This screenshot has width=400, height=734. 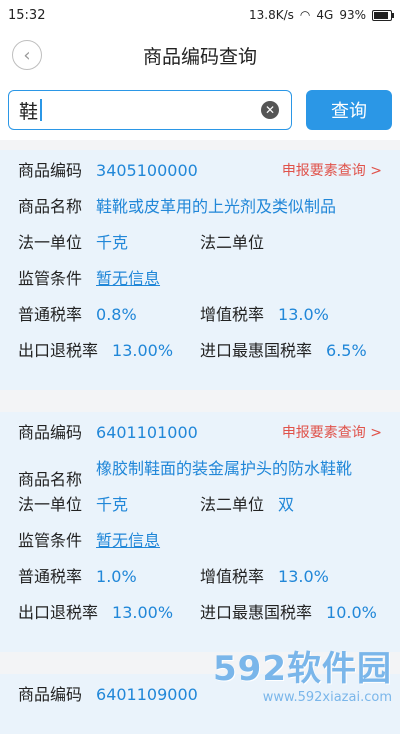 What do you see at coordinates (349, 110) in the screenshot?
I see `query-button: 查询` at bounding box center [349, 110].